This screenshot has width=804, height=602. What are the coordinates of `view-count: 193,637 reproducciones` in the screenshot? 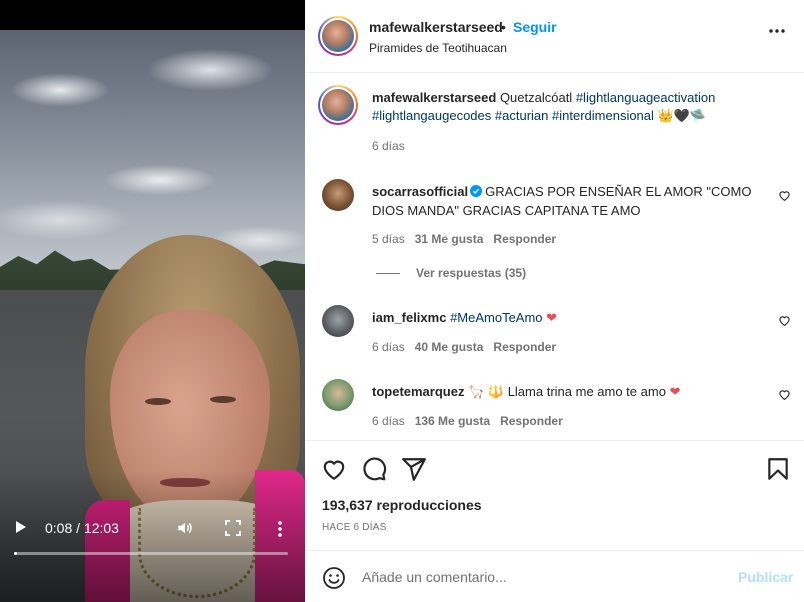 It's located at (402, 505).